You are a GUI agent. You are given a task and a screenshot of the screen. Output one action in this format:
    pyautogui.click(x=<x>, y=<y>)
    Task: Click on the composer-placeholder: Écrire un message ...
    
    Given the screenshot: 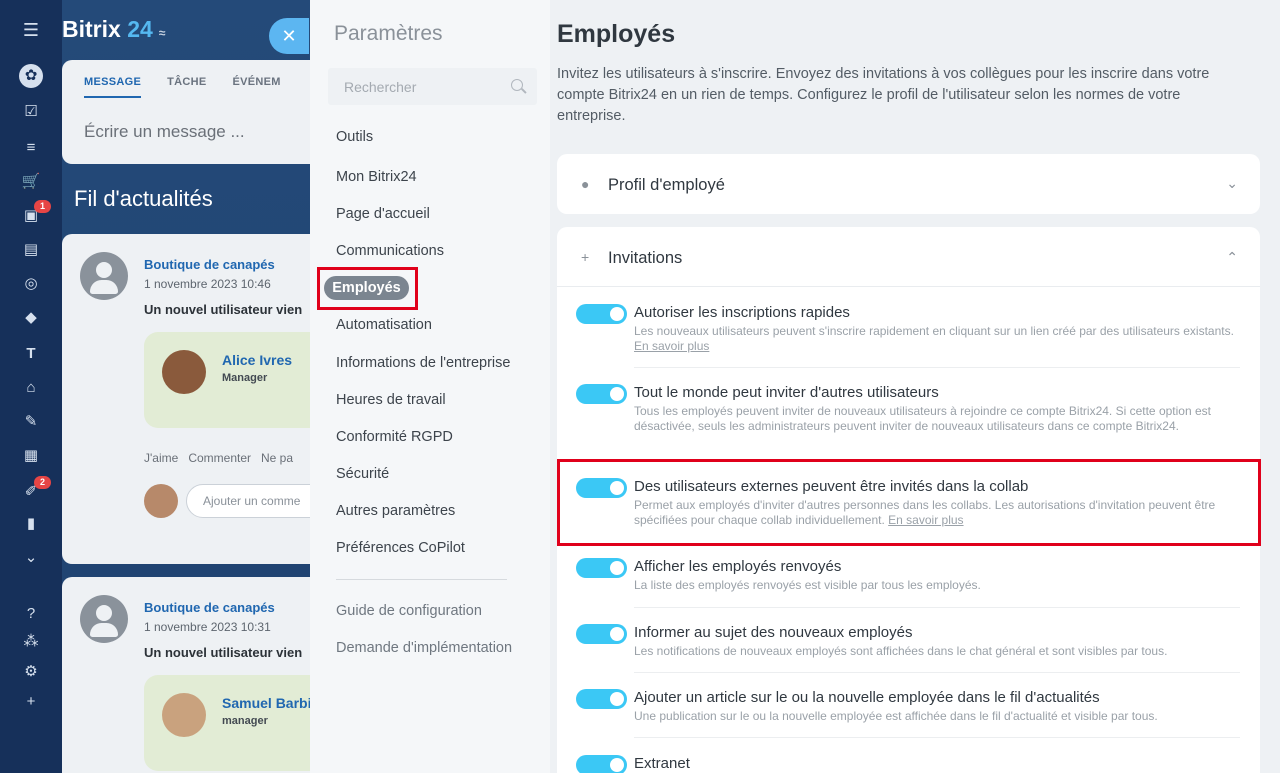 What is the action you would take?
    pyautogui.click(x=164, y=132)
    